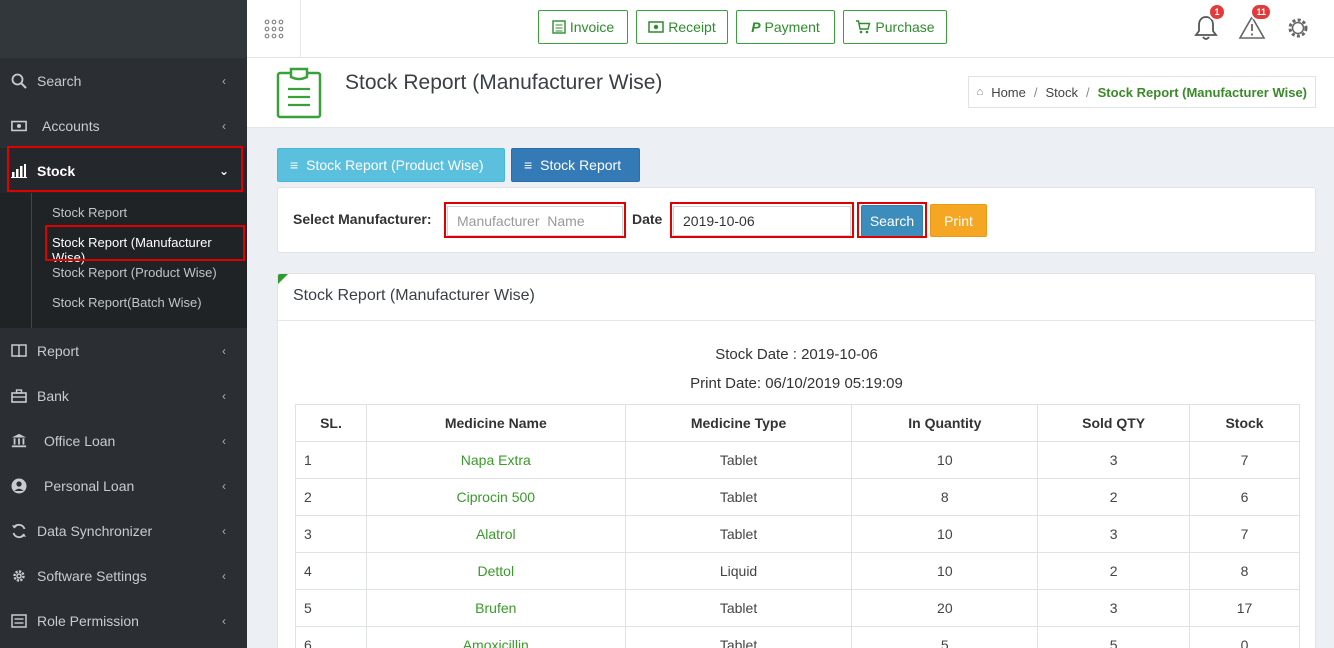 The height and width of the screenshot is (648, 1334). What do you see at coordinates (495, 571) in the screenshot?
I see `cell-medicine-name: Dettol` at bounding box center [495, 571].